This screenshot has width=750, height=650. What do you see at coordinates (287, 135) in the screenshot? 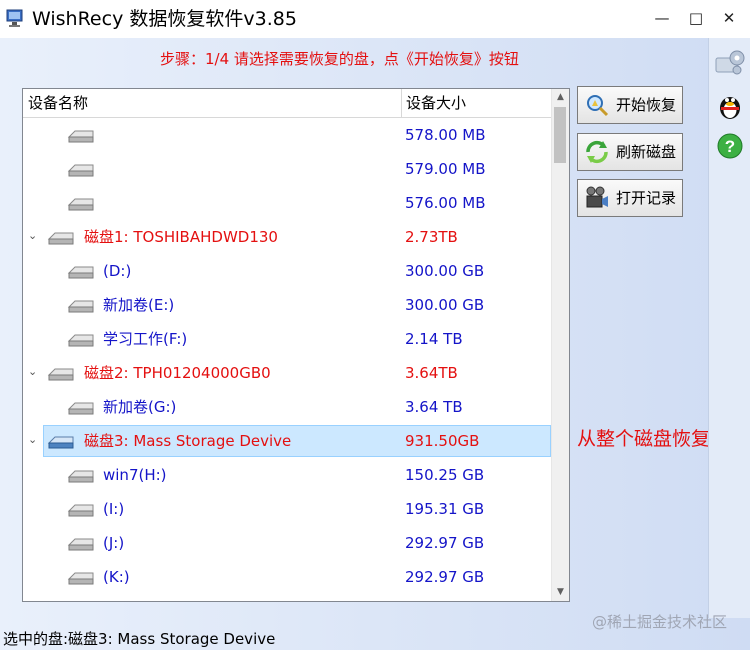
I see `tree-row: 578.00 MB` at bounding box center [287, 135].